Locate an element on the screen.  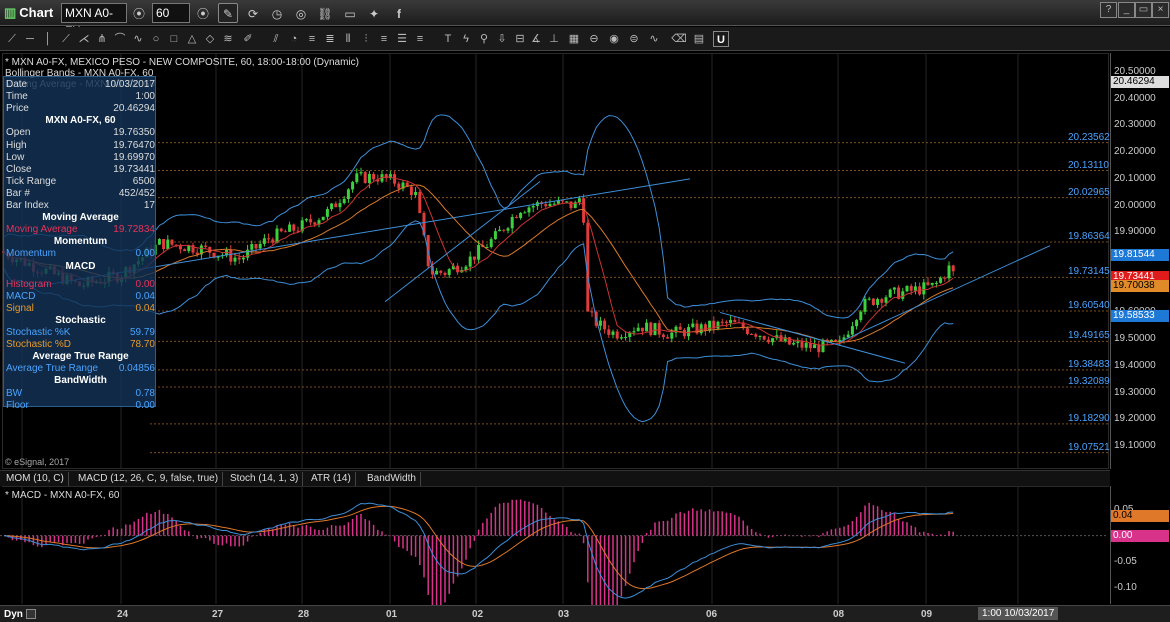
close-button: × is located at coordinates (1160, 10).